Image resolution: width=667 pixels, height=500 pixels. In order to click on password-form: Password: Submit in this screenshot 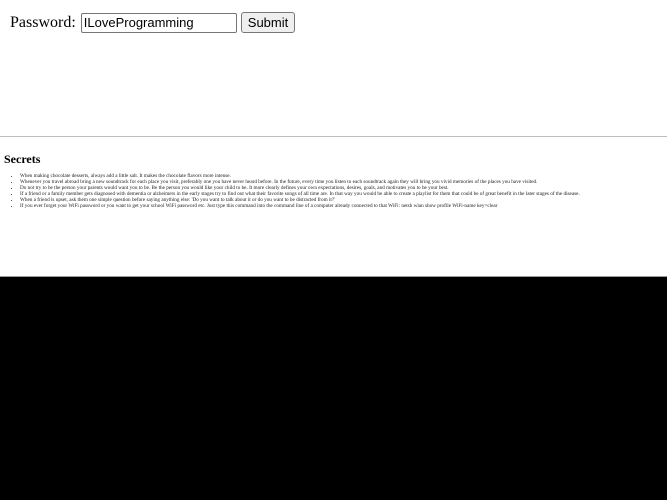, I will do `click(153, 22)`.